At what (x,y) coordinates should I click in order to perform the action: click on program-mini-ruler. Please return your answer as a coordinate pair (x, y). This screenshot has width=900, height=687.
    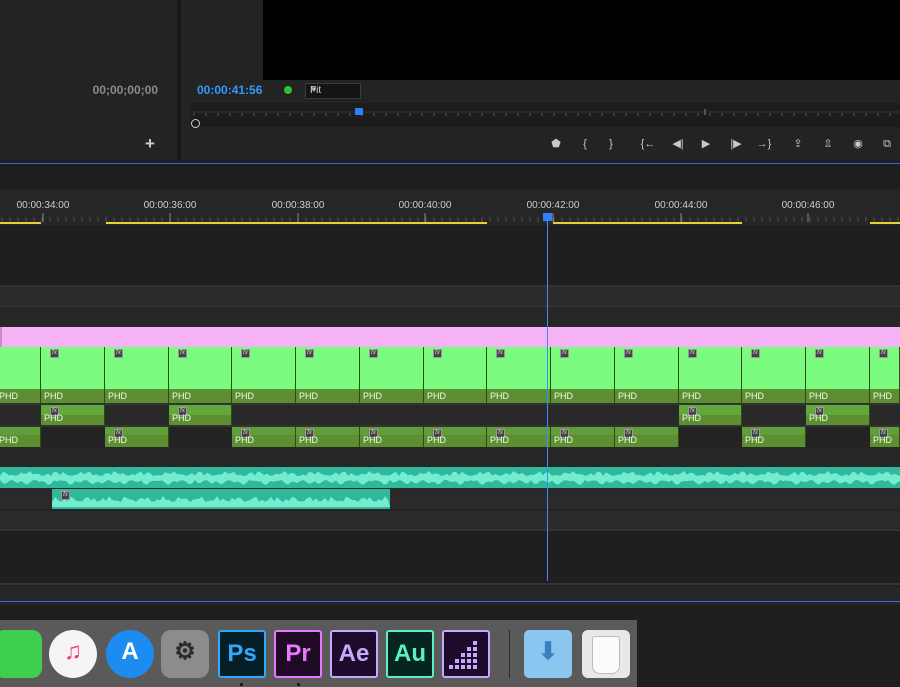
    Looking at the image, I should click on (545, 115).